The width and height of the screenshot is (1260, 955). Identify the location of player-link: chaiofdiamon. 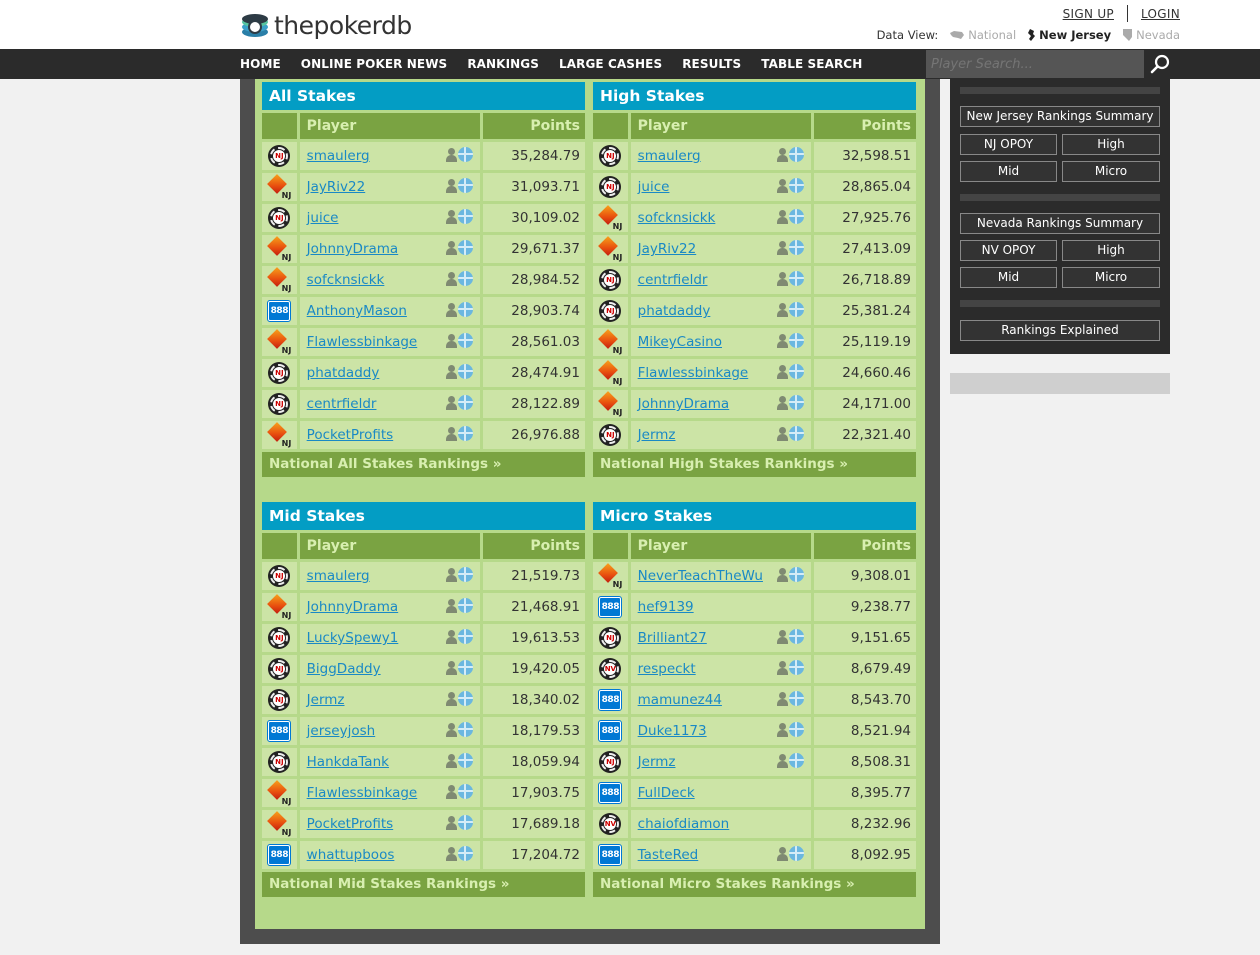
(684, 824).